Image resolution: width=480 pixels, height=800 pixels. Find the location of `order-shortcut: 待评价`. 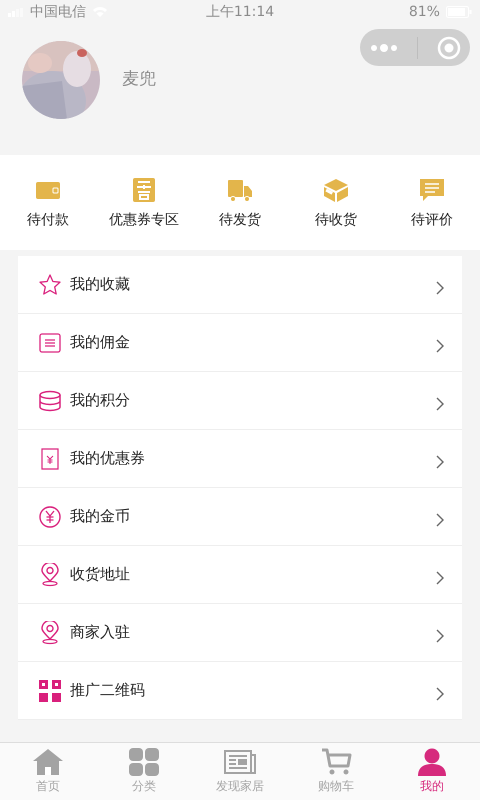

order-shortcut: 待评价 is located at coordinates (432, 202).